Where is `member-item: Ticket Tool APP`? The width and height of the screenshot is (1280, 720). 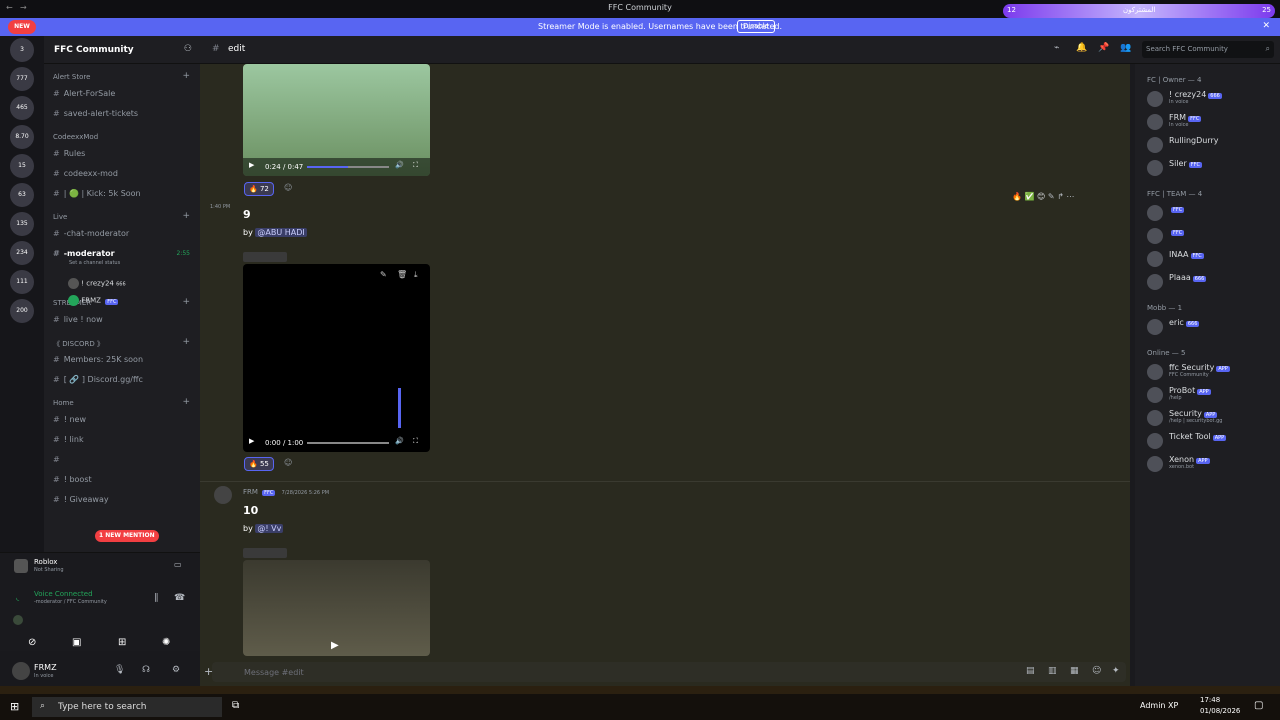 member-item: Ticket Tool APP is located at coordinates (1212, 441).